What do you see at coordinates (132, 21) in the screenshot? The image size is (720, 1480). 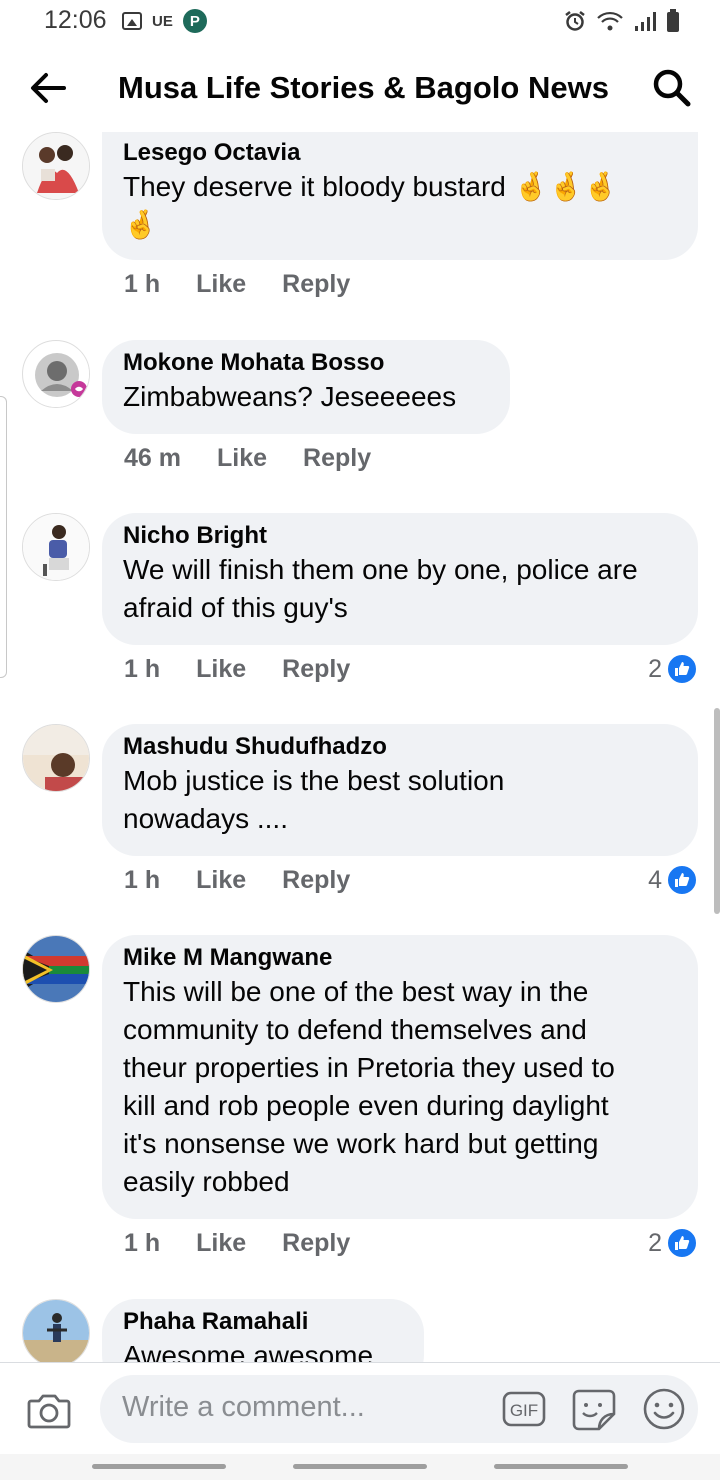 I see `image-icon` at bounding box center [132, 21].